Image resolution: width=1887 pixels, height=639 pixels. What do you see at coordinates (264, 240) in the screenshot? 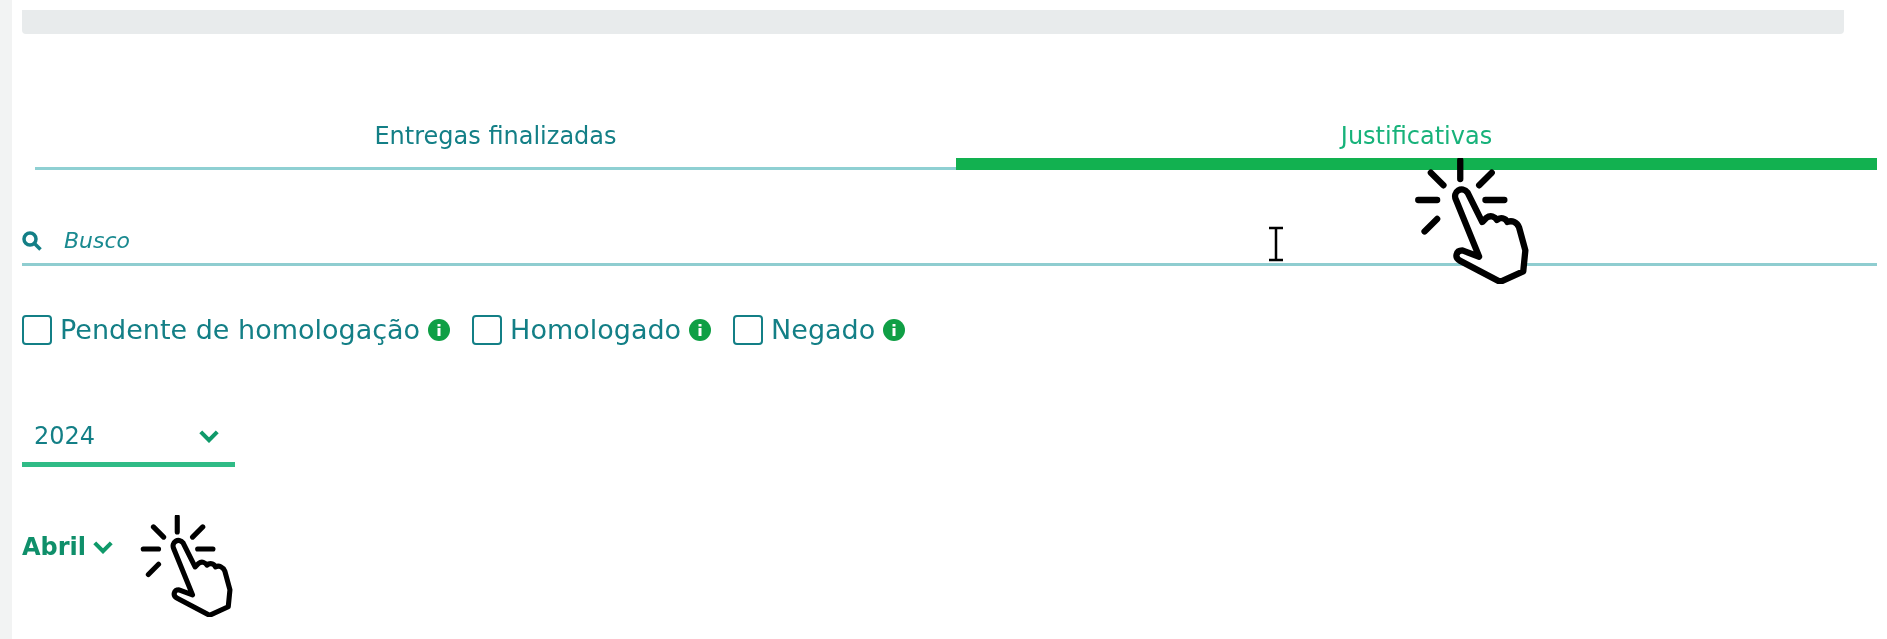
I see `search-field: Busco` at bounding box center [264, 240].